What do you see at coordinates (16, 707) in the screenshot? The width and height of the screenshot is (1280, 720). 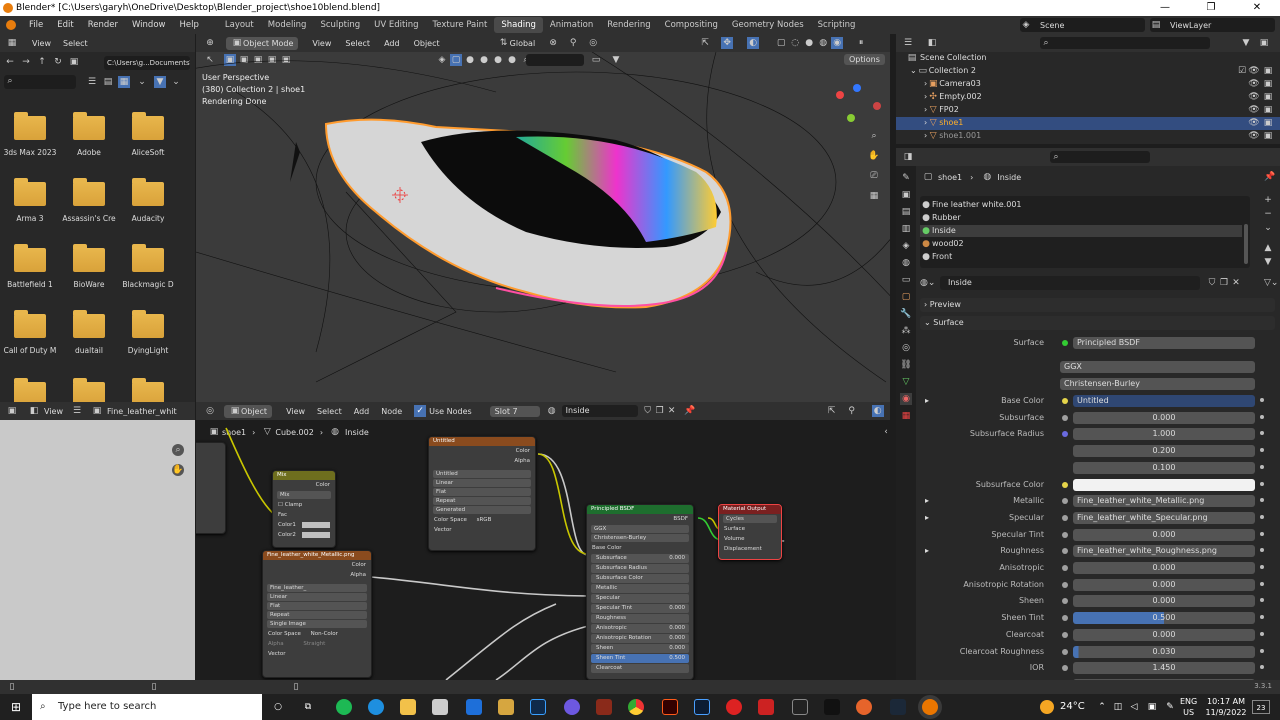 I see `windows-start-icon: ⊞` at bounding box center [16, 707].